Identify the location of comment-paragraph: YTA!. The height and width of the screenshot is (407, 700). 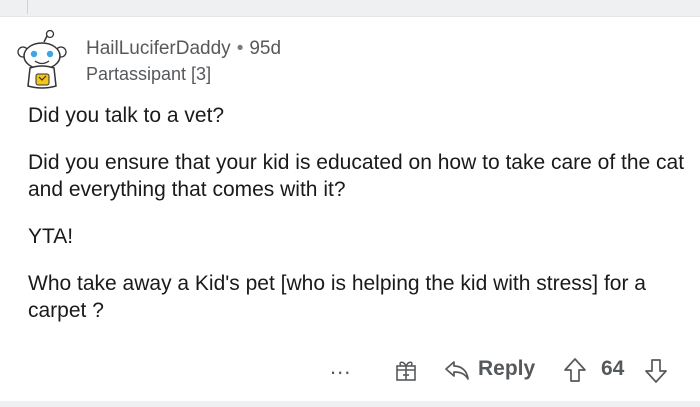
(51, 236).